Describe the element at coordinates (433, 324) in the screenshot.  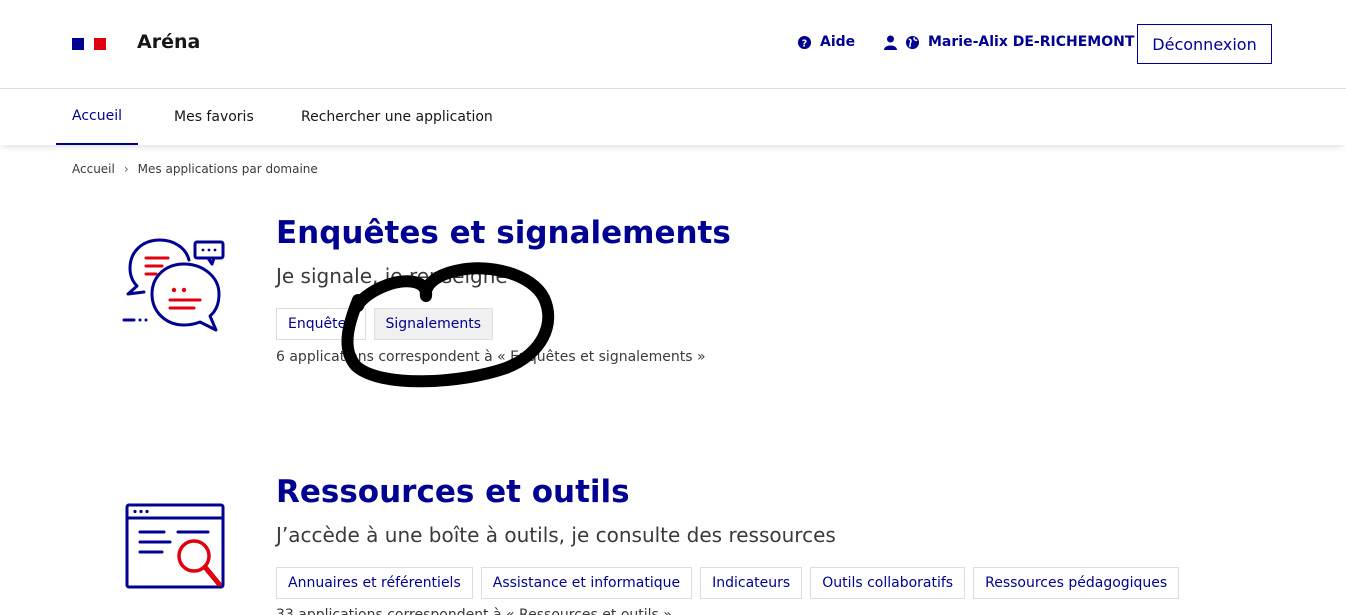
I see `tag-signalements: Signalements` at that location.